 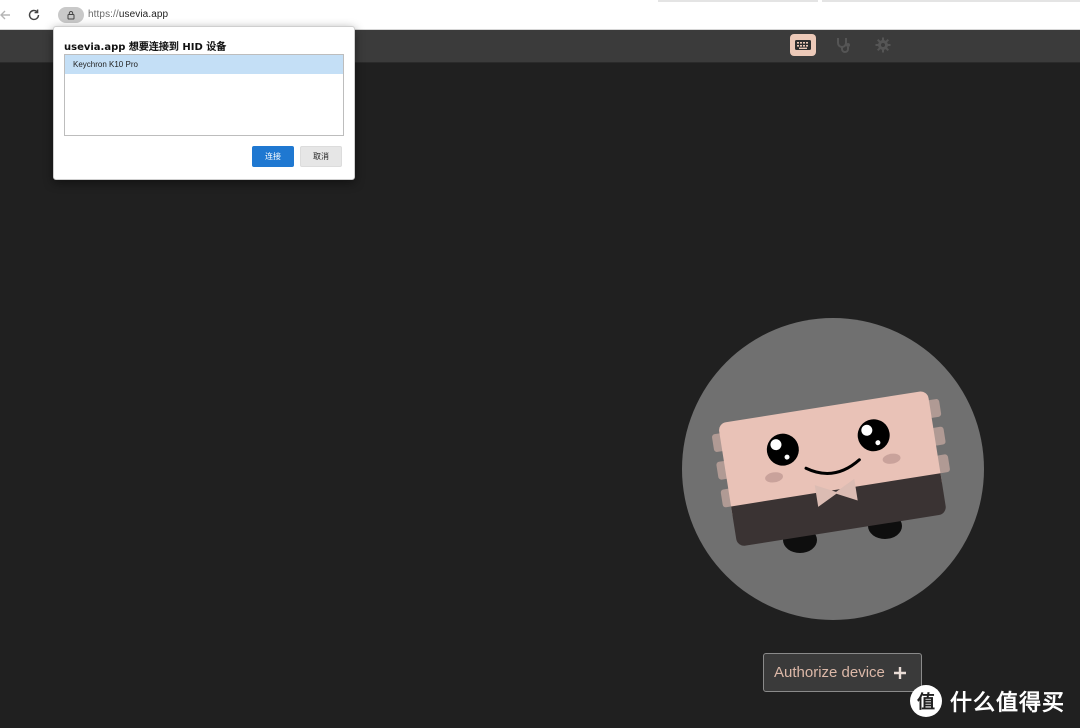 I want to click on reload-button, so click(x=34, y=15).